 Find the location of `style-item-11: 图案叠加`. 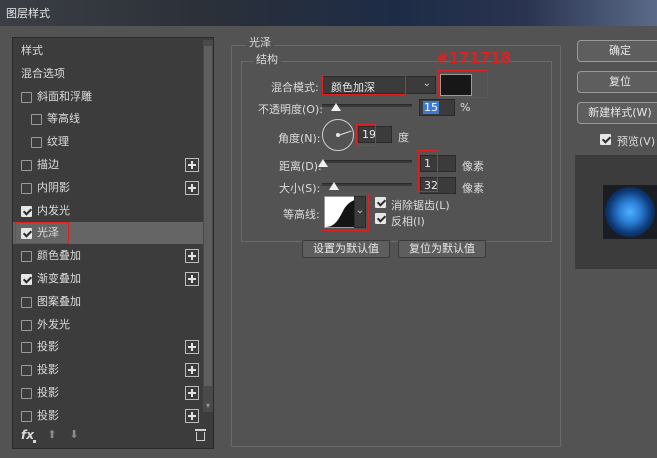

style-item-11: 图案叠加 is located at coordinates (108, 302).